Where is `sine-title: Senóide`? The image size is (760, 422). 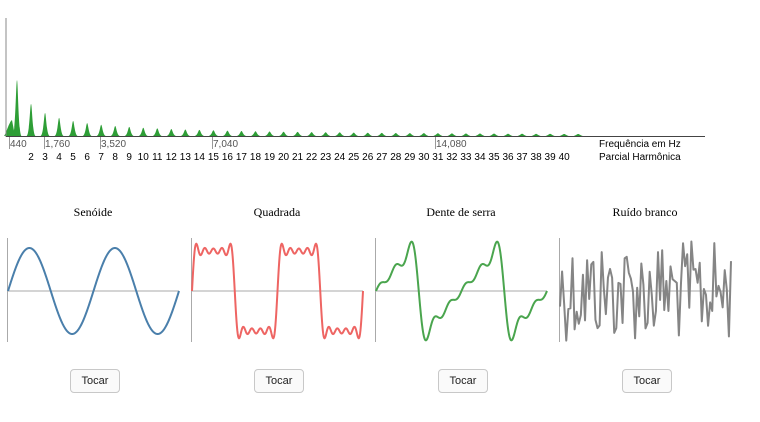
sine-title: Senóide is located at coordinates (93, 212).